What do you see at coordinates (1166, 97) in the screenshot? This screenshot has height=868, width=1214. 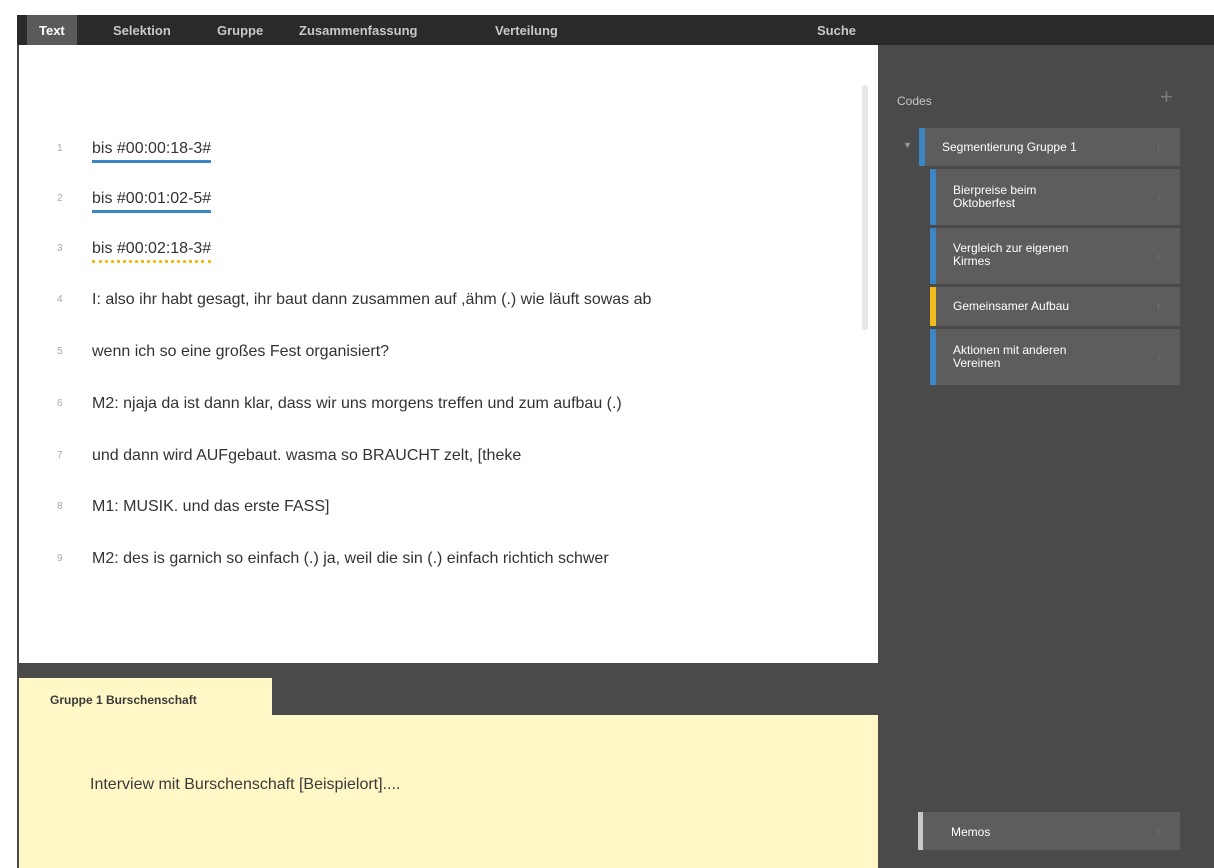 I see `plus-icon: +` at bounding box center [1166, 97].